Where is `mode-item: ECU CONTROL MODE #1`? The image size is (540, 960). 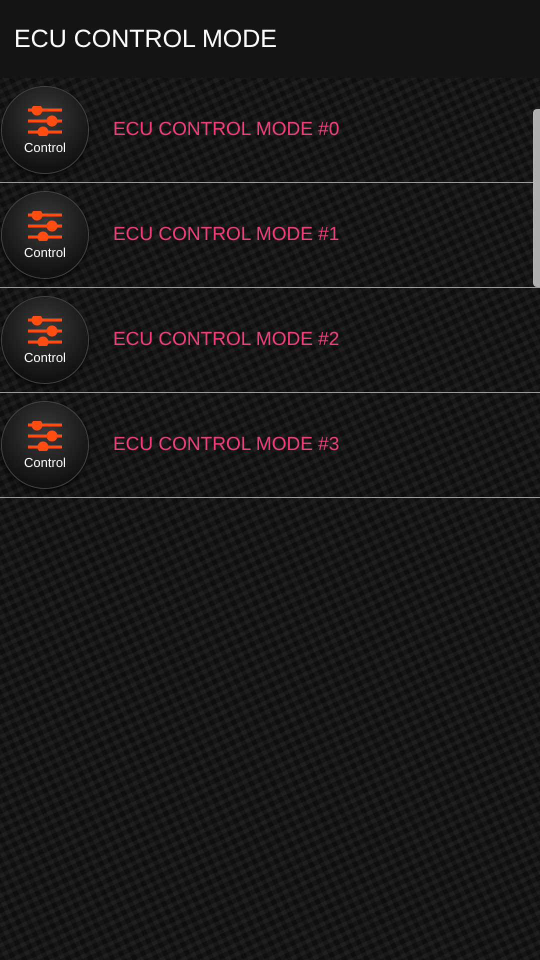
mode-item: ECU CONTROL MODE #1 is located at coordinates (226, 235).